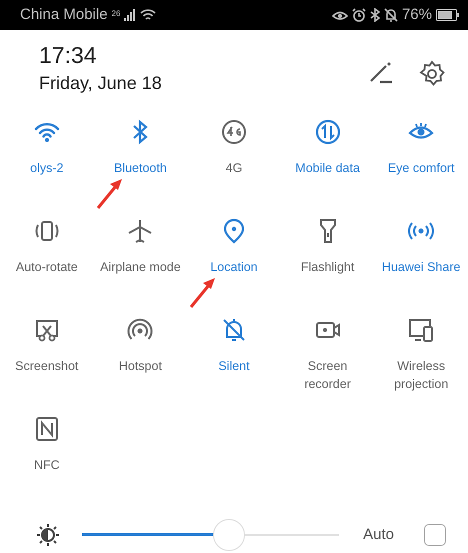 Image resolution: width=468 pixels, height=553 pixels. Describe the element at coordinates (421, 375) in the screenshot. I see `tile-label: Wireless projection` at that location.